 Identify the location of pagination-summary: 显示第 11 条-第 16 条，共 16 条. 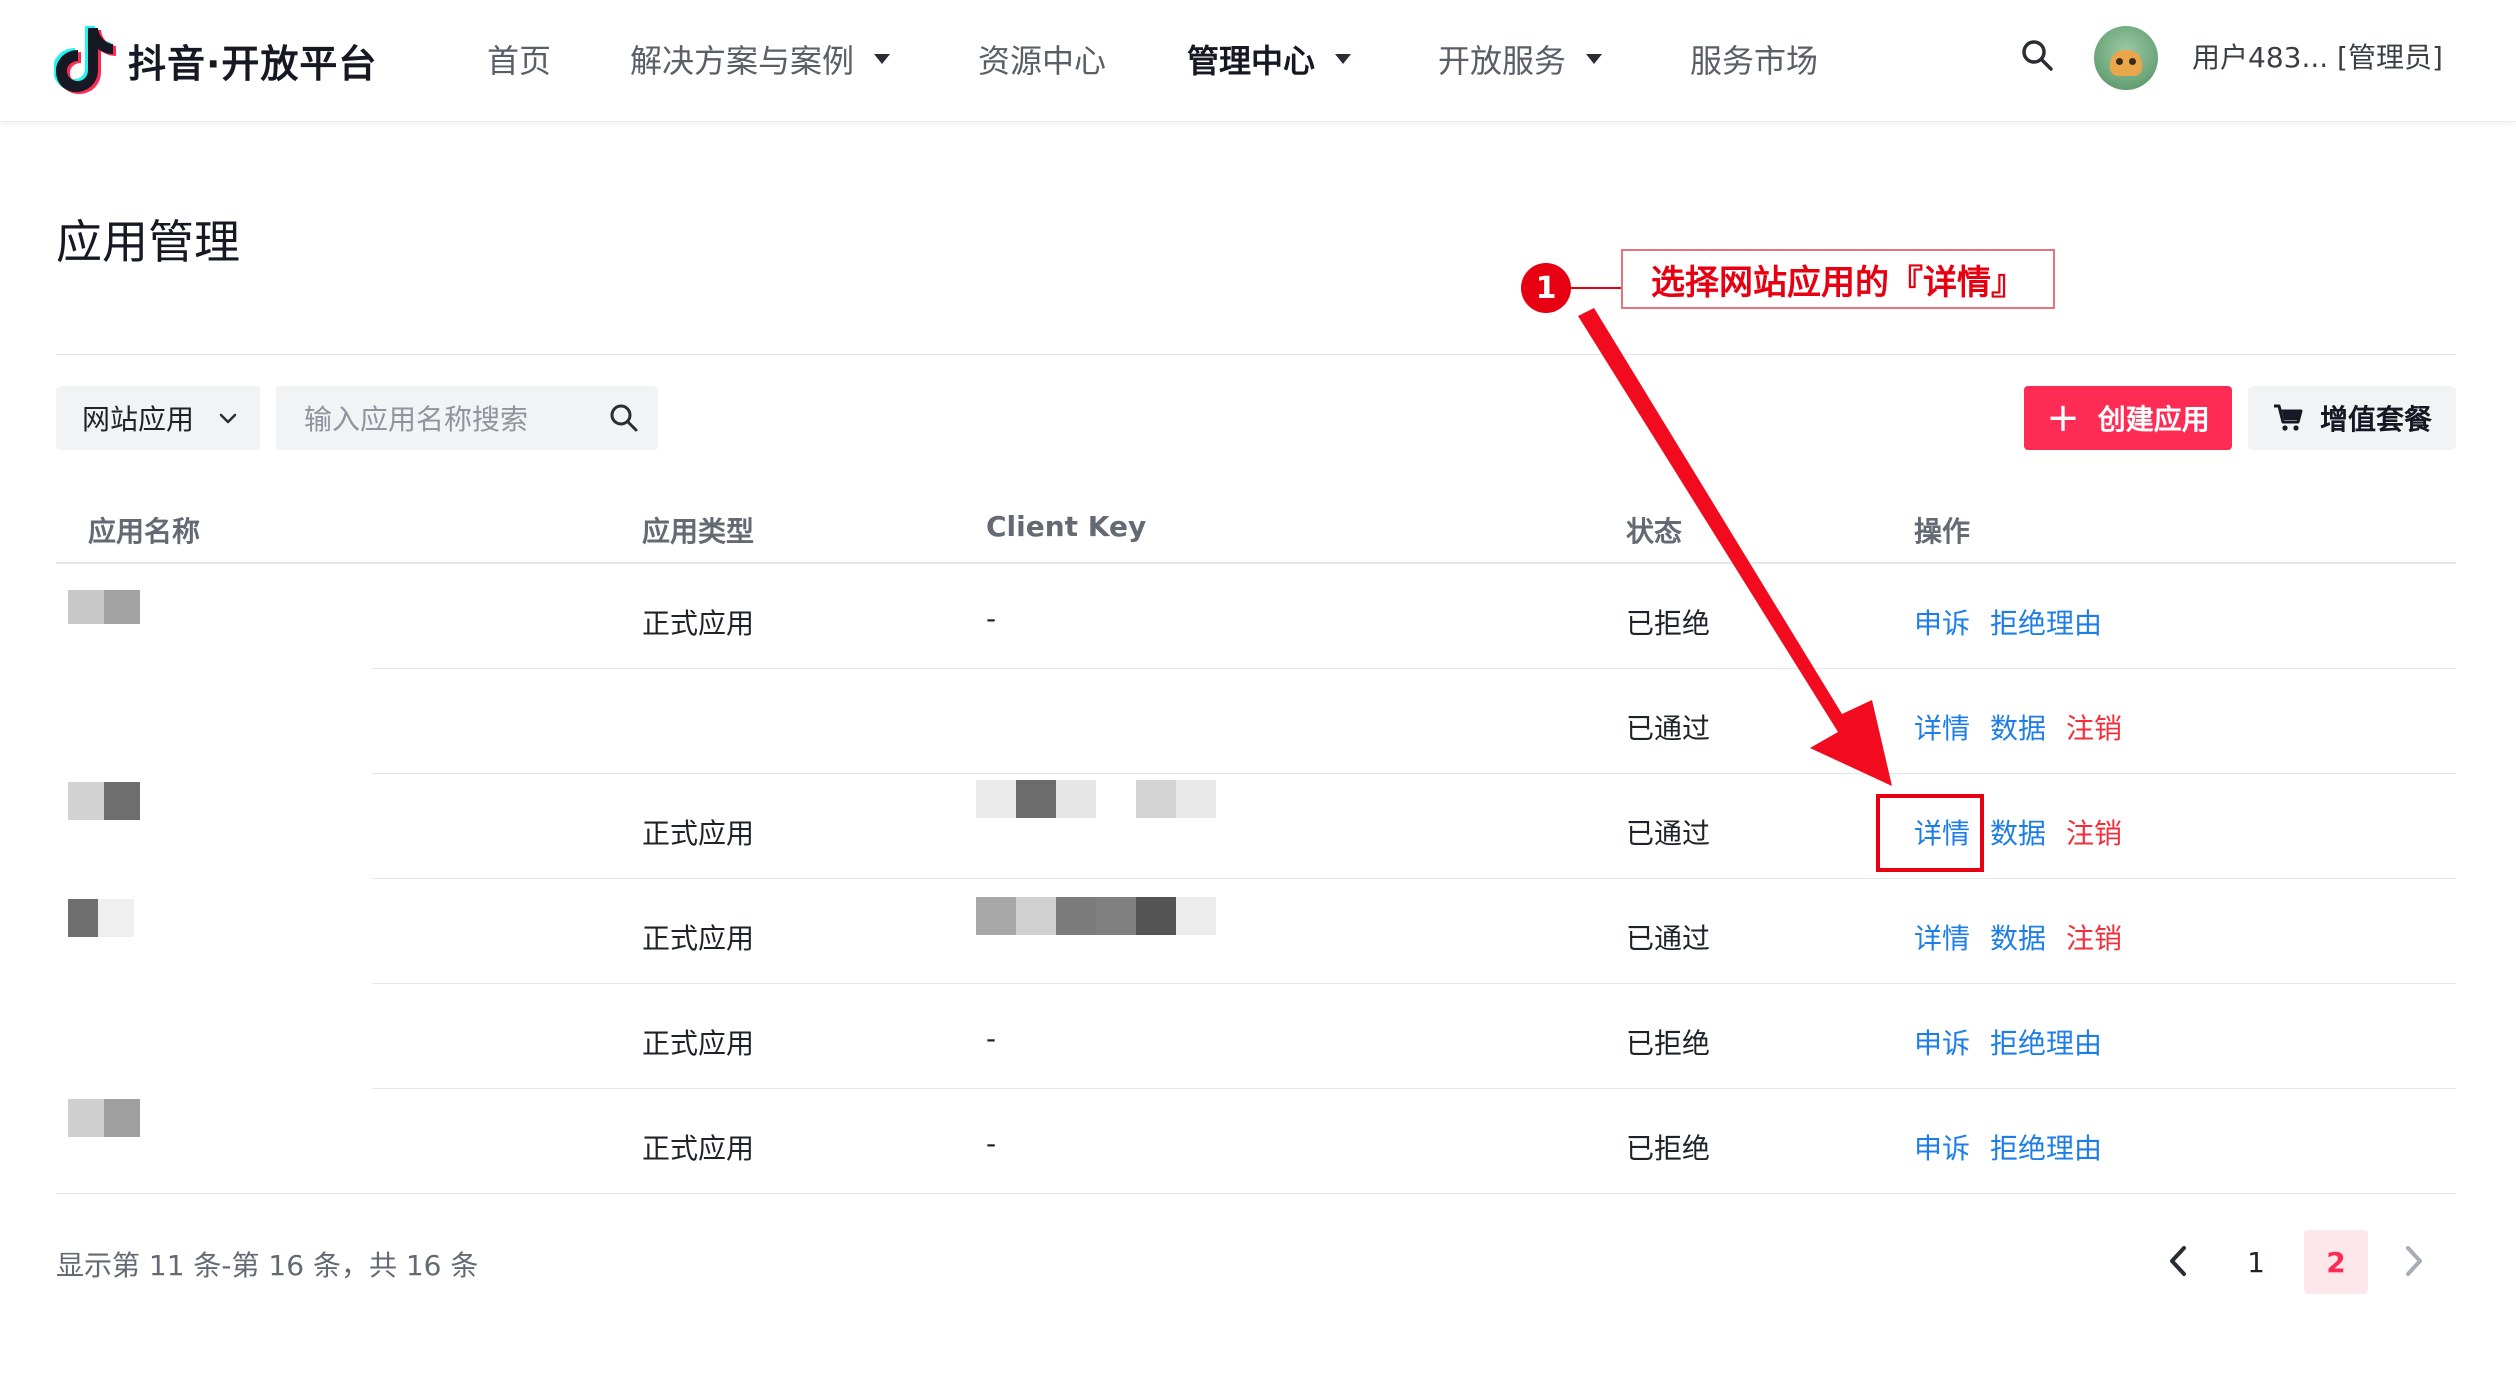
(267, 1265).